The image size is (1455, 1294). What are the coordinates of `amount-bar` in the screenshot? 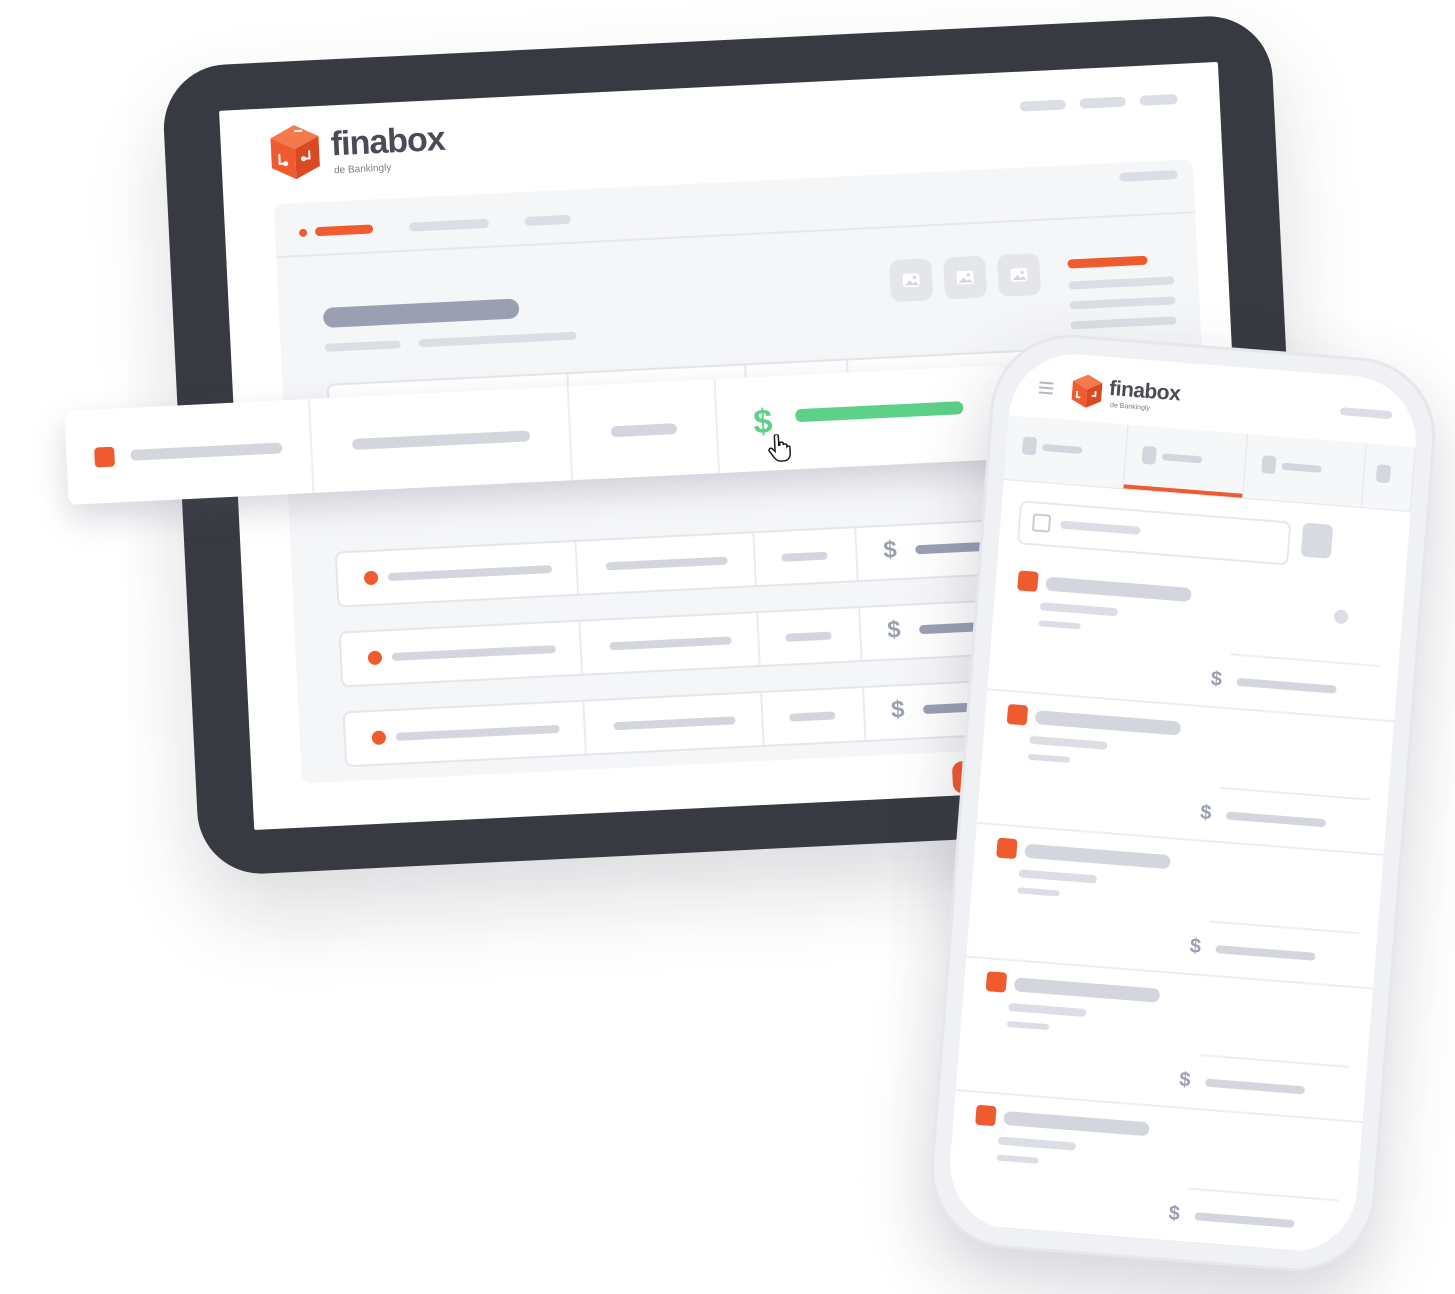 It's located at (879, 412).